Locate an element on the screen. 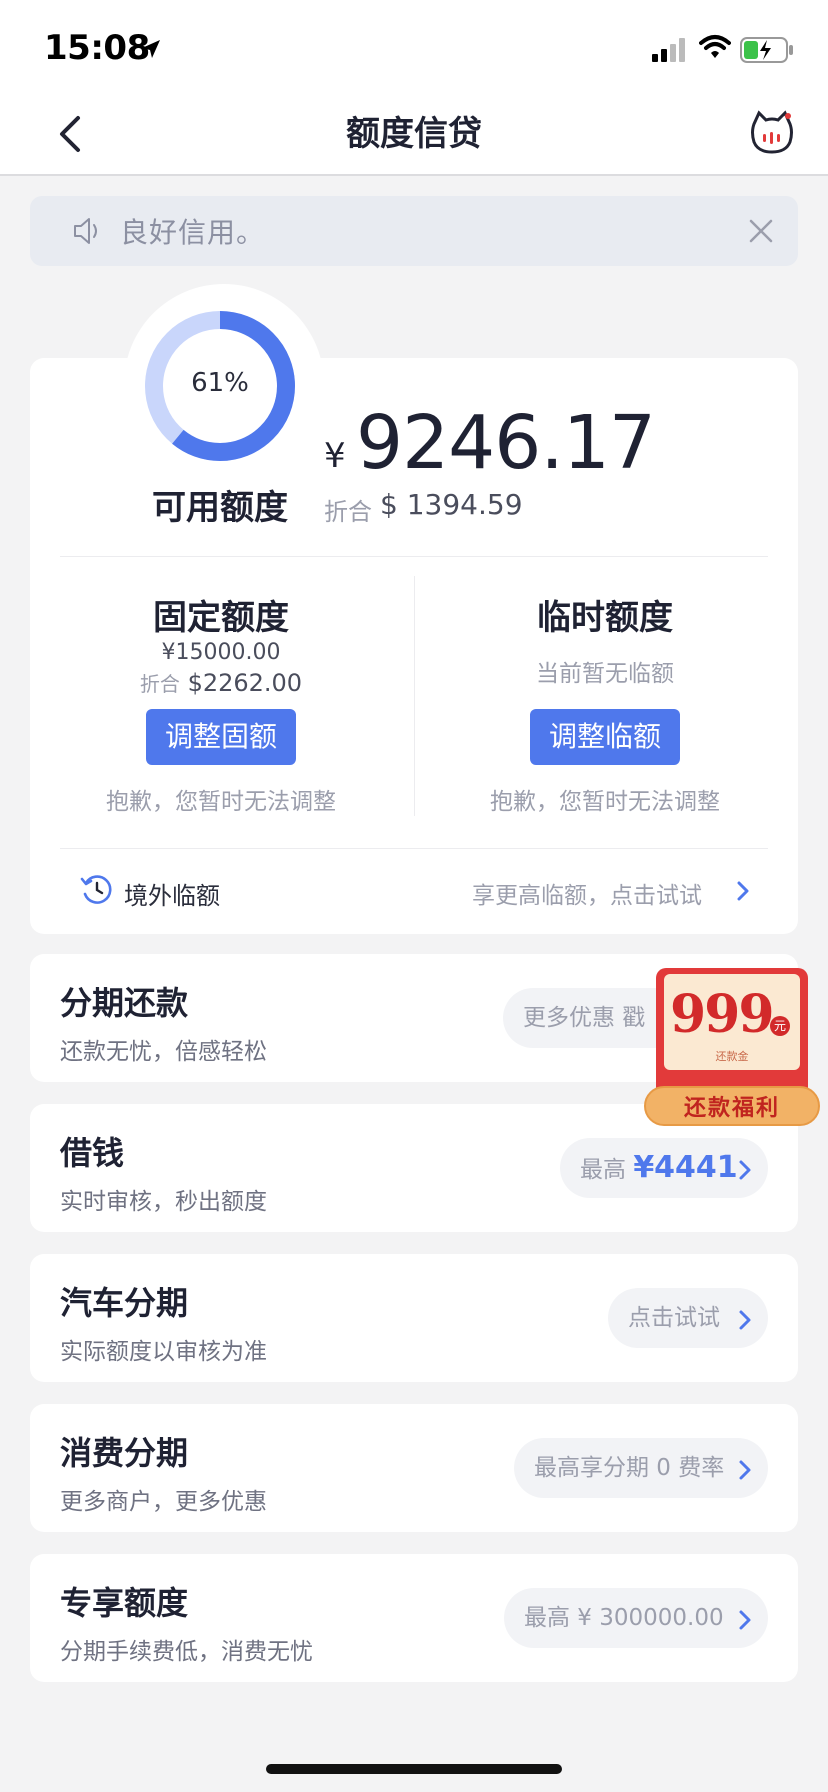 The height and width of the screenshot is (1792, 828). fixed-note: 抱歉，您暂时无法调整 is located at coordinates (221, 802).